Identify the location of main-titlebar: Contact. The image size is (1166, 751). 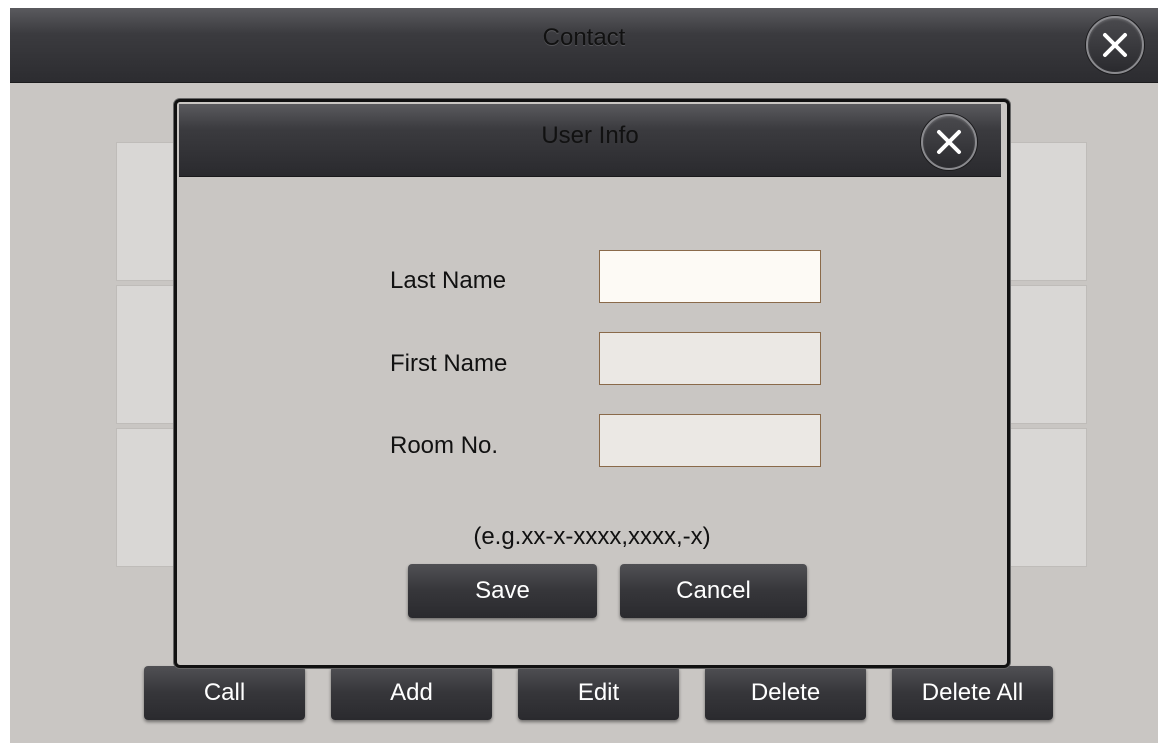
(584, 45).